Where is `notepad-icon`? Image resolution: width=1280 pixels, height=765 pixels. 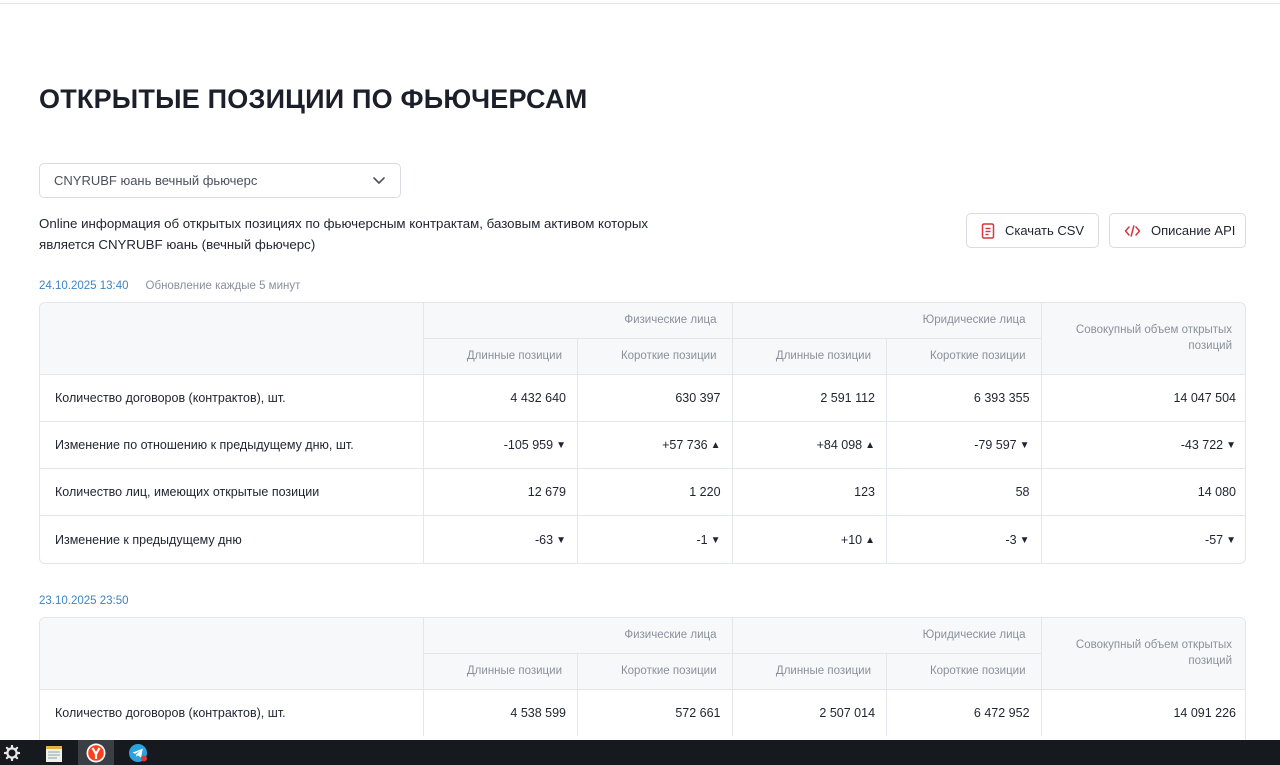
notepad-icon is located at coordinates (54, 753).